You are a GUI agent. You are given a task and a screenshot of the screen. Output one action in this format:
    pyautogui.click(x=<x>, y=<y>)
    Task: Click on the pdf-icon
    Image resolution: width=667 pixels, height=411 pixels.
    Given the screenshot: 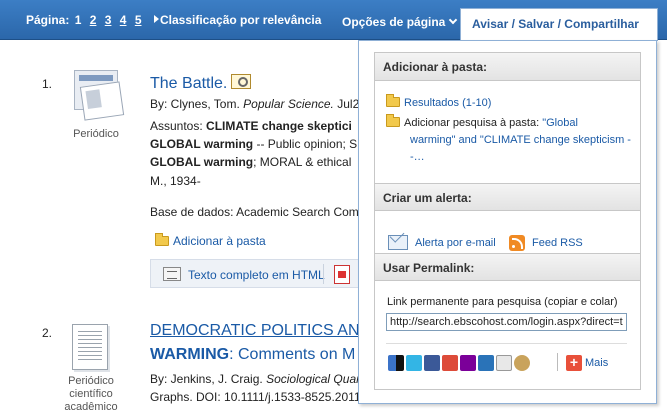 What is the action you would take?
    pyautogui.click(x=342, y=274)
    